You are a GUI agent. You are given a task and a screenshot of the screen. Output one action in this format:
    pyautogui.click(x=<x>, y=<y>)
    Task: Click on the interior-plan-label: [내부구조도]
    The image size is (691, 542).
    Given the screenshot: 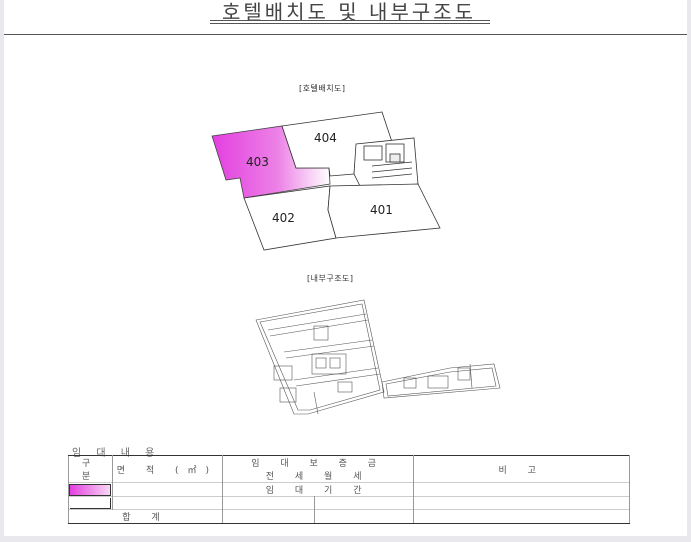 What is the action you would take?
    pyautogui.click(x=330, y=278)
    